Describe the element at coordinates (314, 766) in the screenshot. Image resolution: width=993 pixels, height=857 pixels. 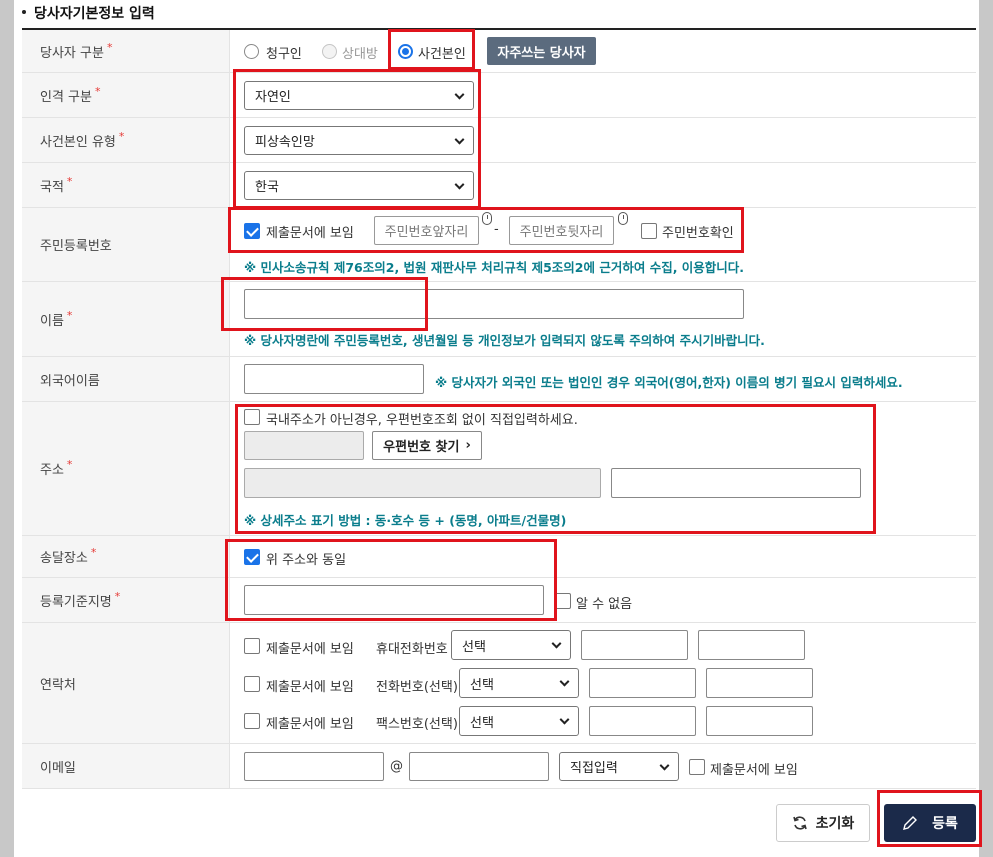
I see `email-local-input` at that location.